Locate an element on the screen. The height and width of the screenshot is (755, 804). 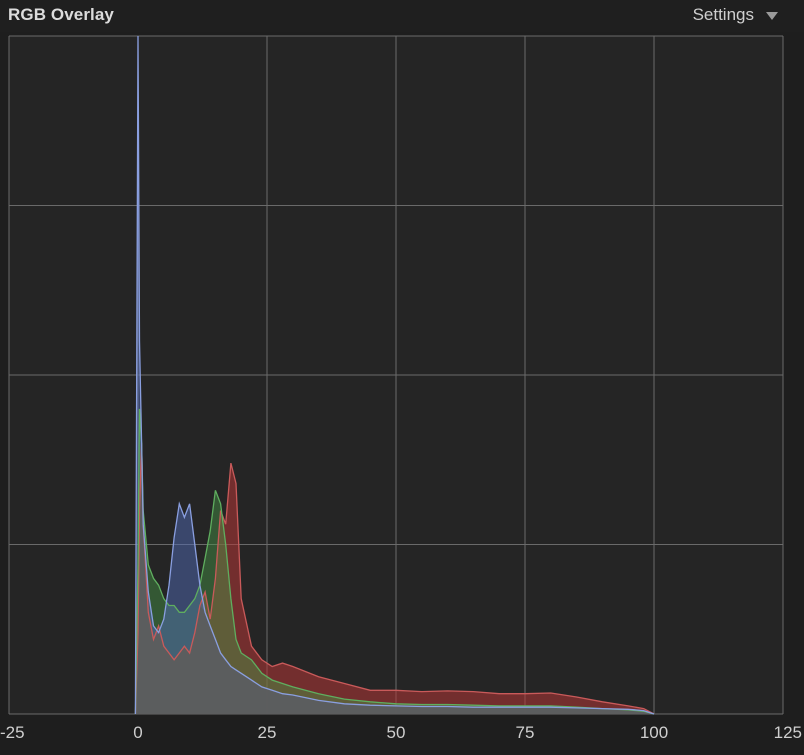
x-tick-label: 100 is located at coordinates (654, 732).